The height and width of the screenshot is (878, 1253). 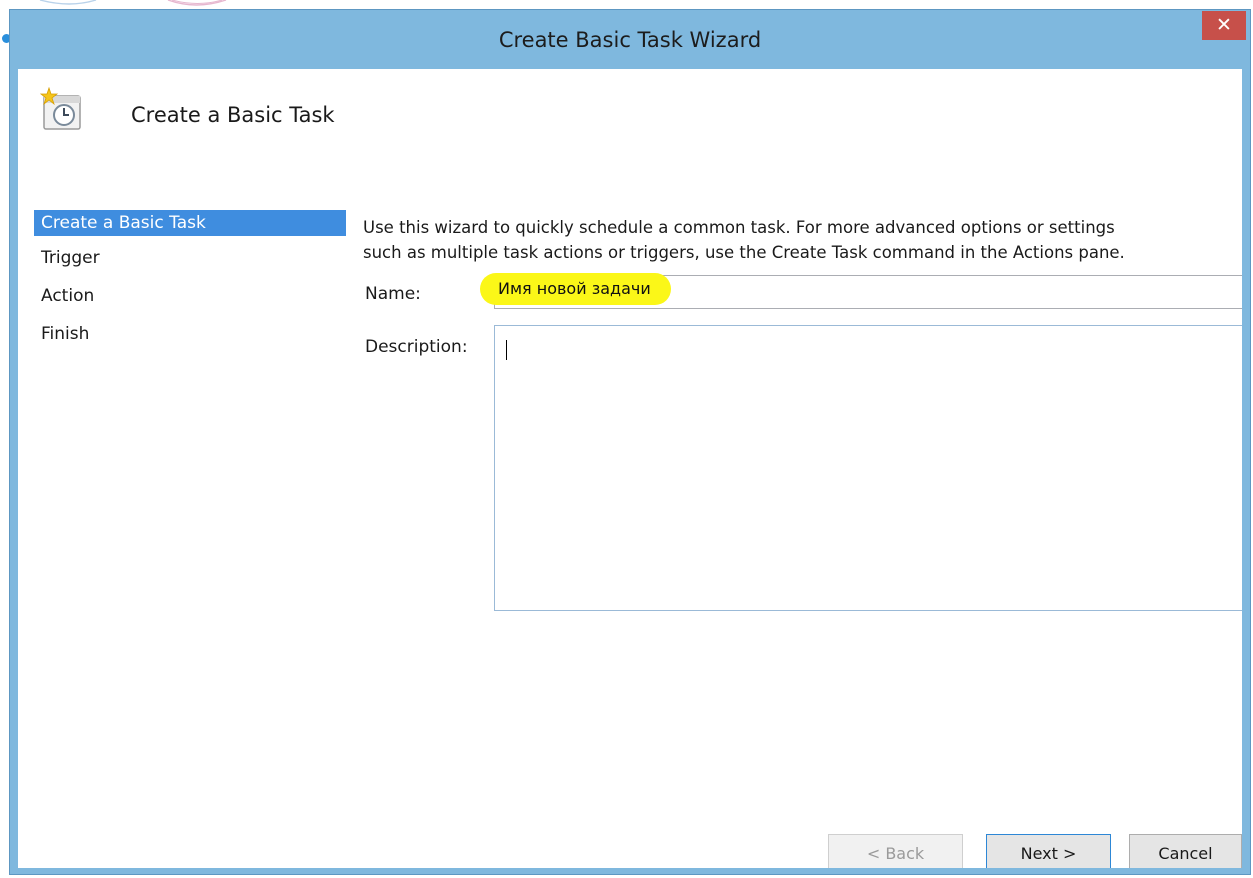 What do you see at coordinates (60, 108) in the screenshot?
I see `scheduled-task-clock-icon` at bounding box center [60, 108].